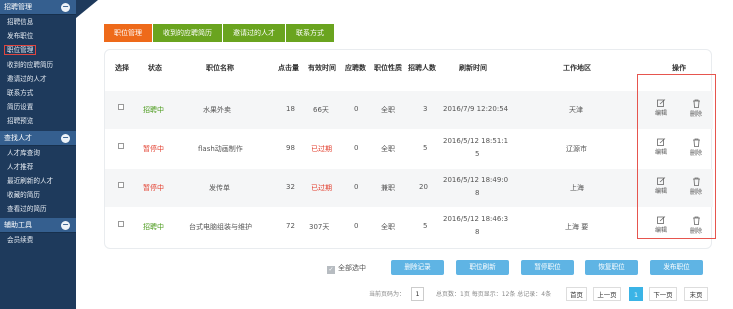 The width and height of the screenshot is (733, 309). I want to click on sidebar-item-recruit-info: 招聘信息, so click(38, 22).